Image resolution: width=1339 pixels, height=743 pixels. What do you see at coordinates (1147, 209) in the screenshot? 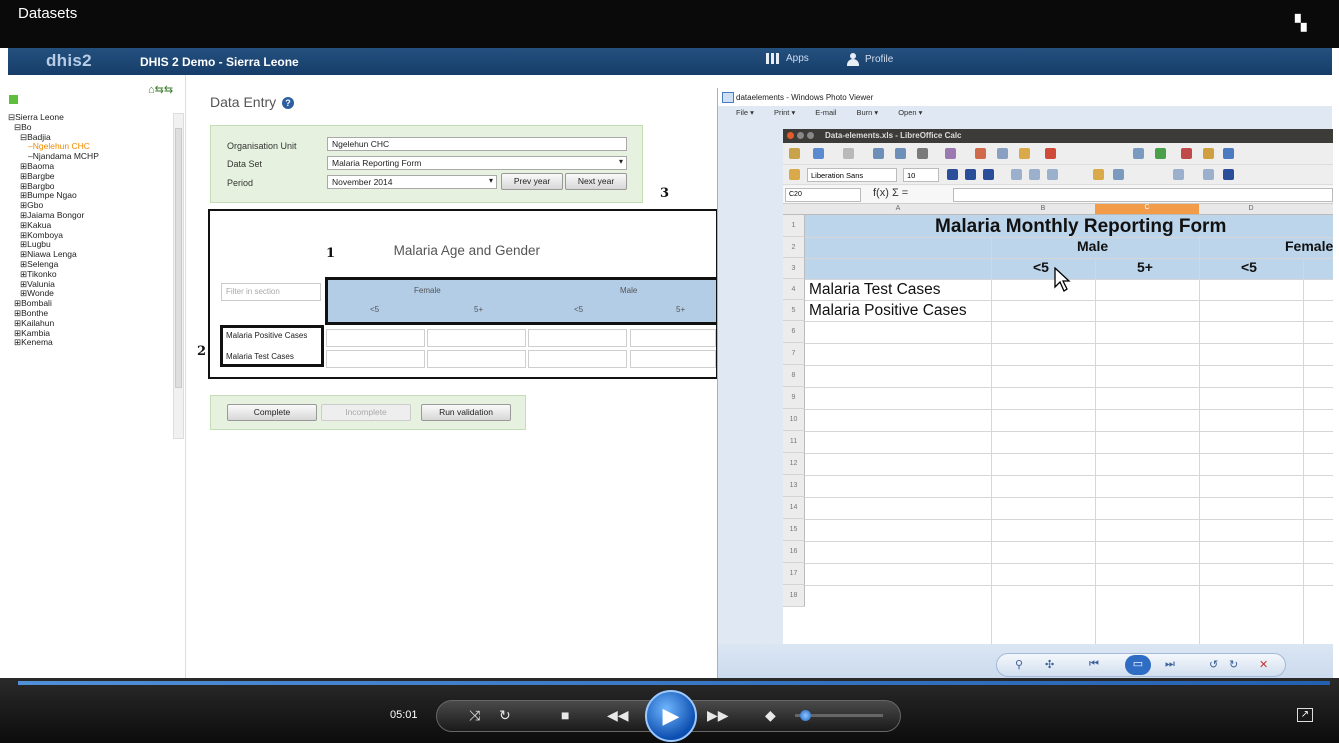
I see `col-header-active: C` at bounding box center [1147, 209].